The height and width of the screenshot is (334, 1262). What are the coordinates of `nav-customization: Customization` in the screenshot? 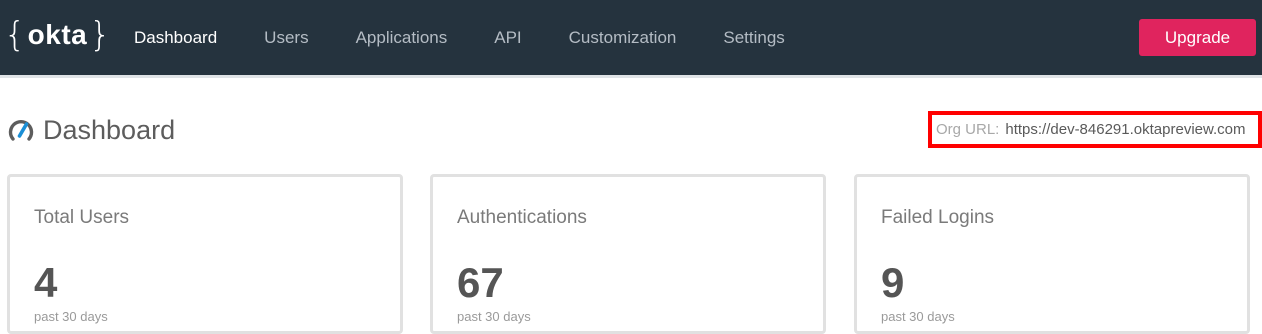 It's located at (623, 38).